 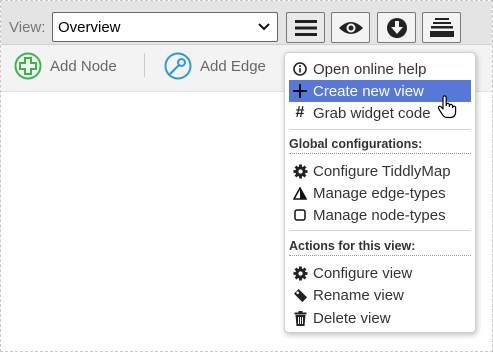 I want to click on add-edge-button: Add Edge, so click(x=215, y=66).